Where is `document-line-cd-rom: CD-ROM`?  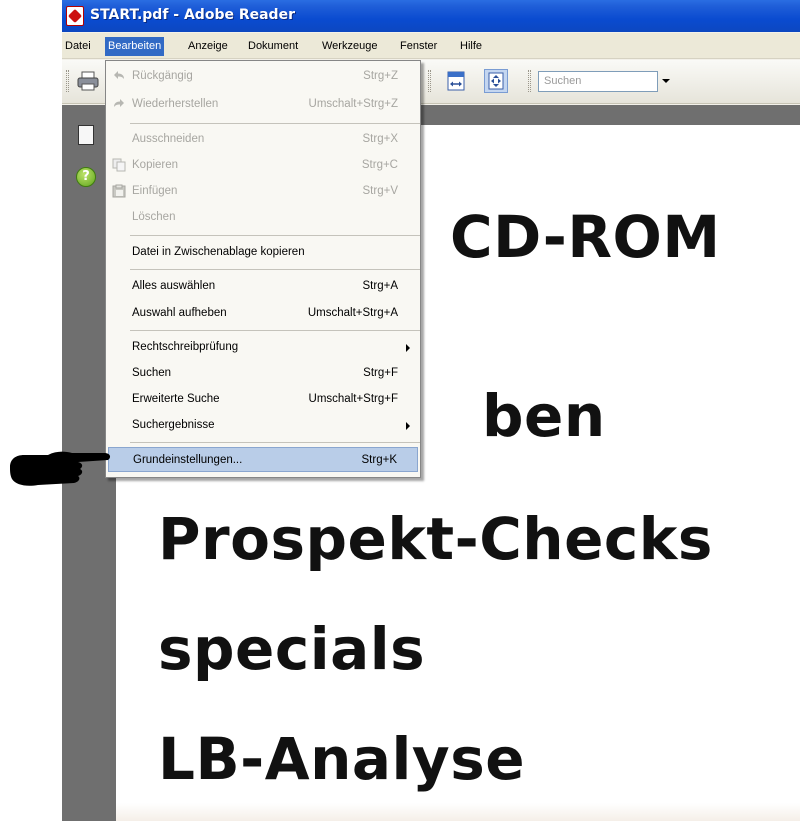 document-line-cd-rom: CD-ROM is located at coordinates (585, 237).